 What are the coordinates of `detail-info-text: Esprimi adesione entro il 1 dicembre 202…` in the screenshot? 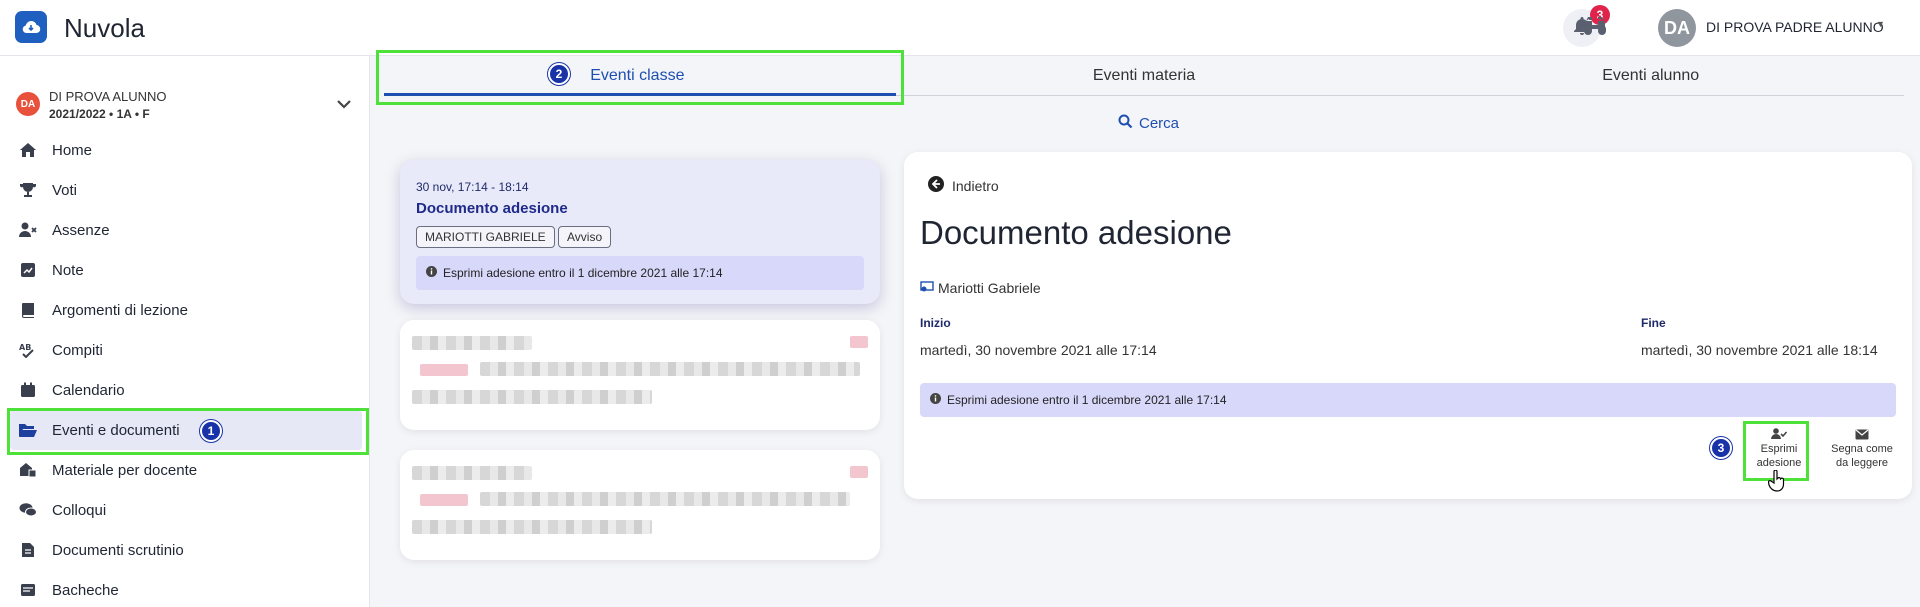 It's located at (1087, 400).